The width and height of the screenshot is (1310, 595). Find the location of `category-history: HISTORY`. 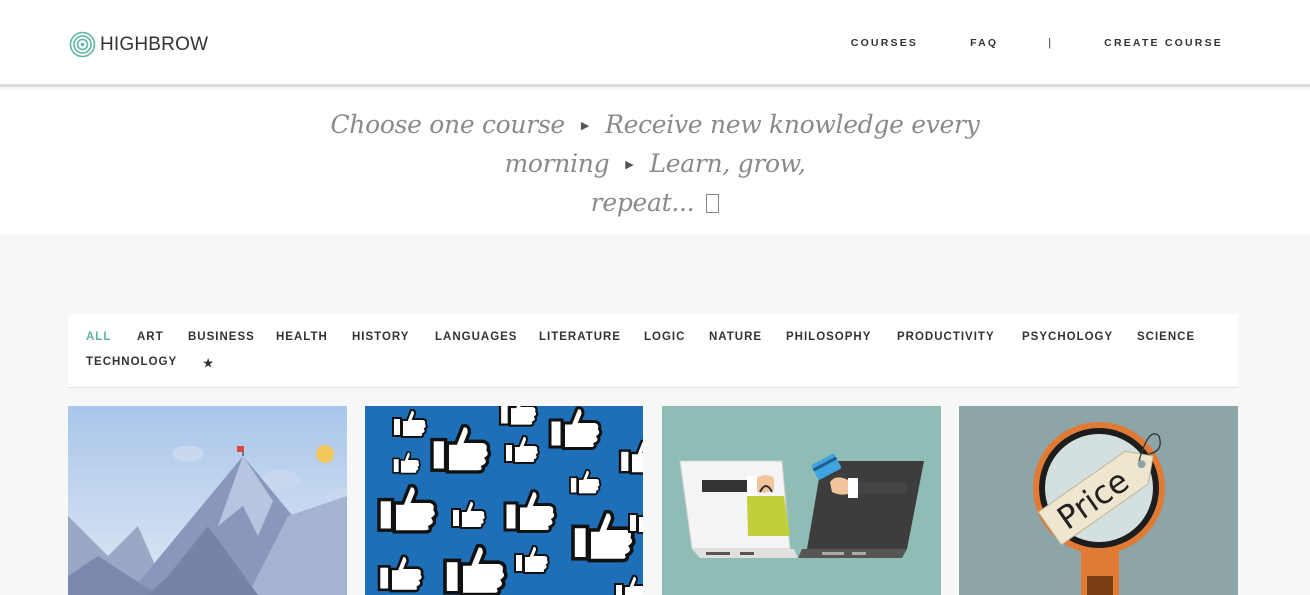

category-history: HISTORY is located at coordinates (380, 337).